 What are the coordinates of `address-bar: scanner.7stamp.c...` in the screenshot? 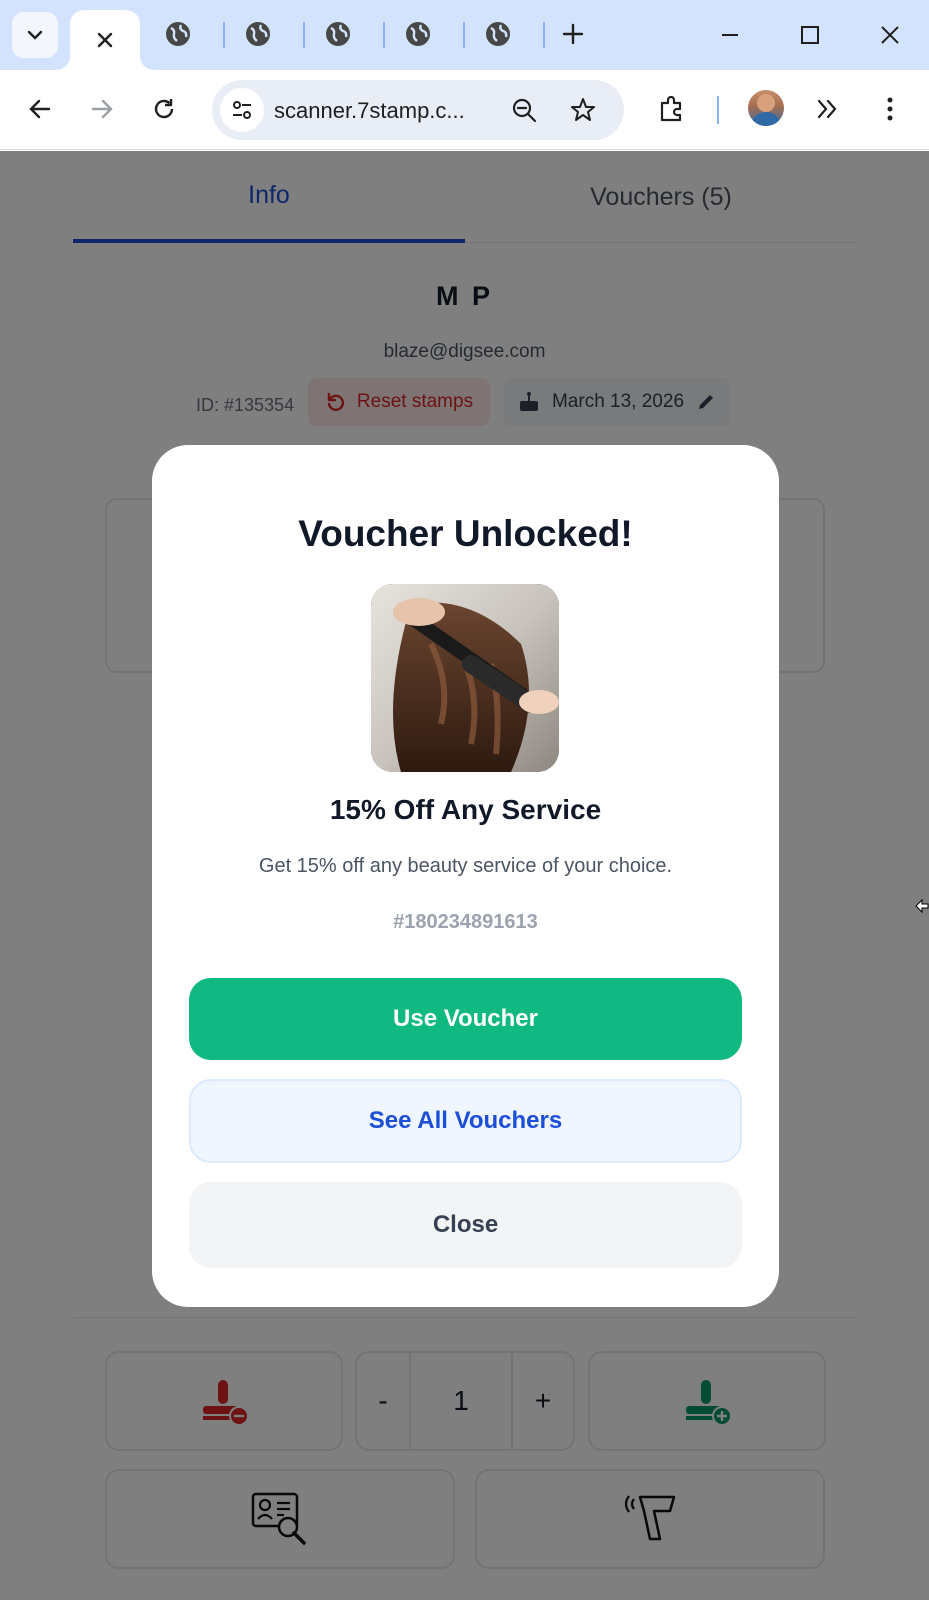 It's located at (418, 110).